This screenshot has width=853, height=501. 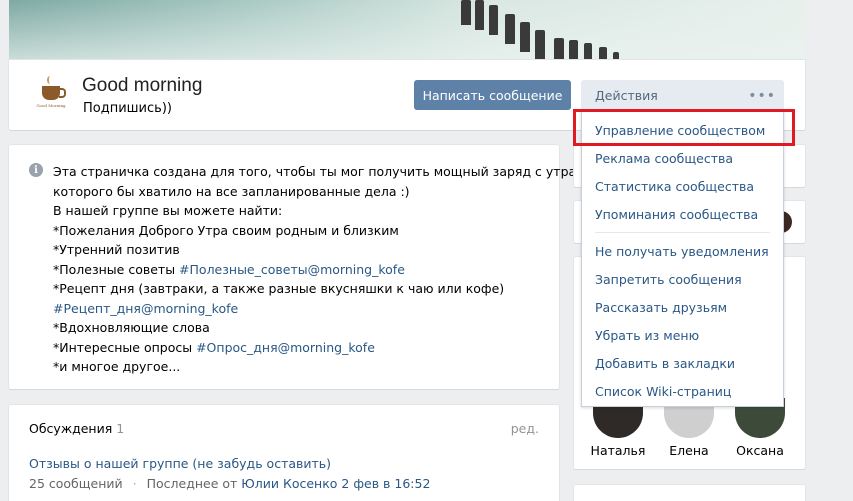 I want to click on description-line: В нашей группе вы можете найти:, so click(x=168, y=210).